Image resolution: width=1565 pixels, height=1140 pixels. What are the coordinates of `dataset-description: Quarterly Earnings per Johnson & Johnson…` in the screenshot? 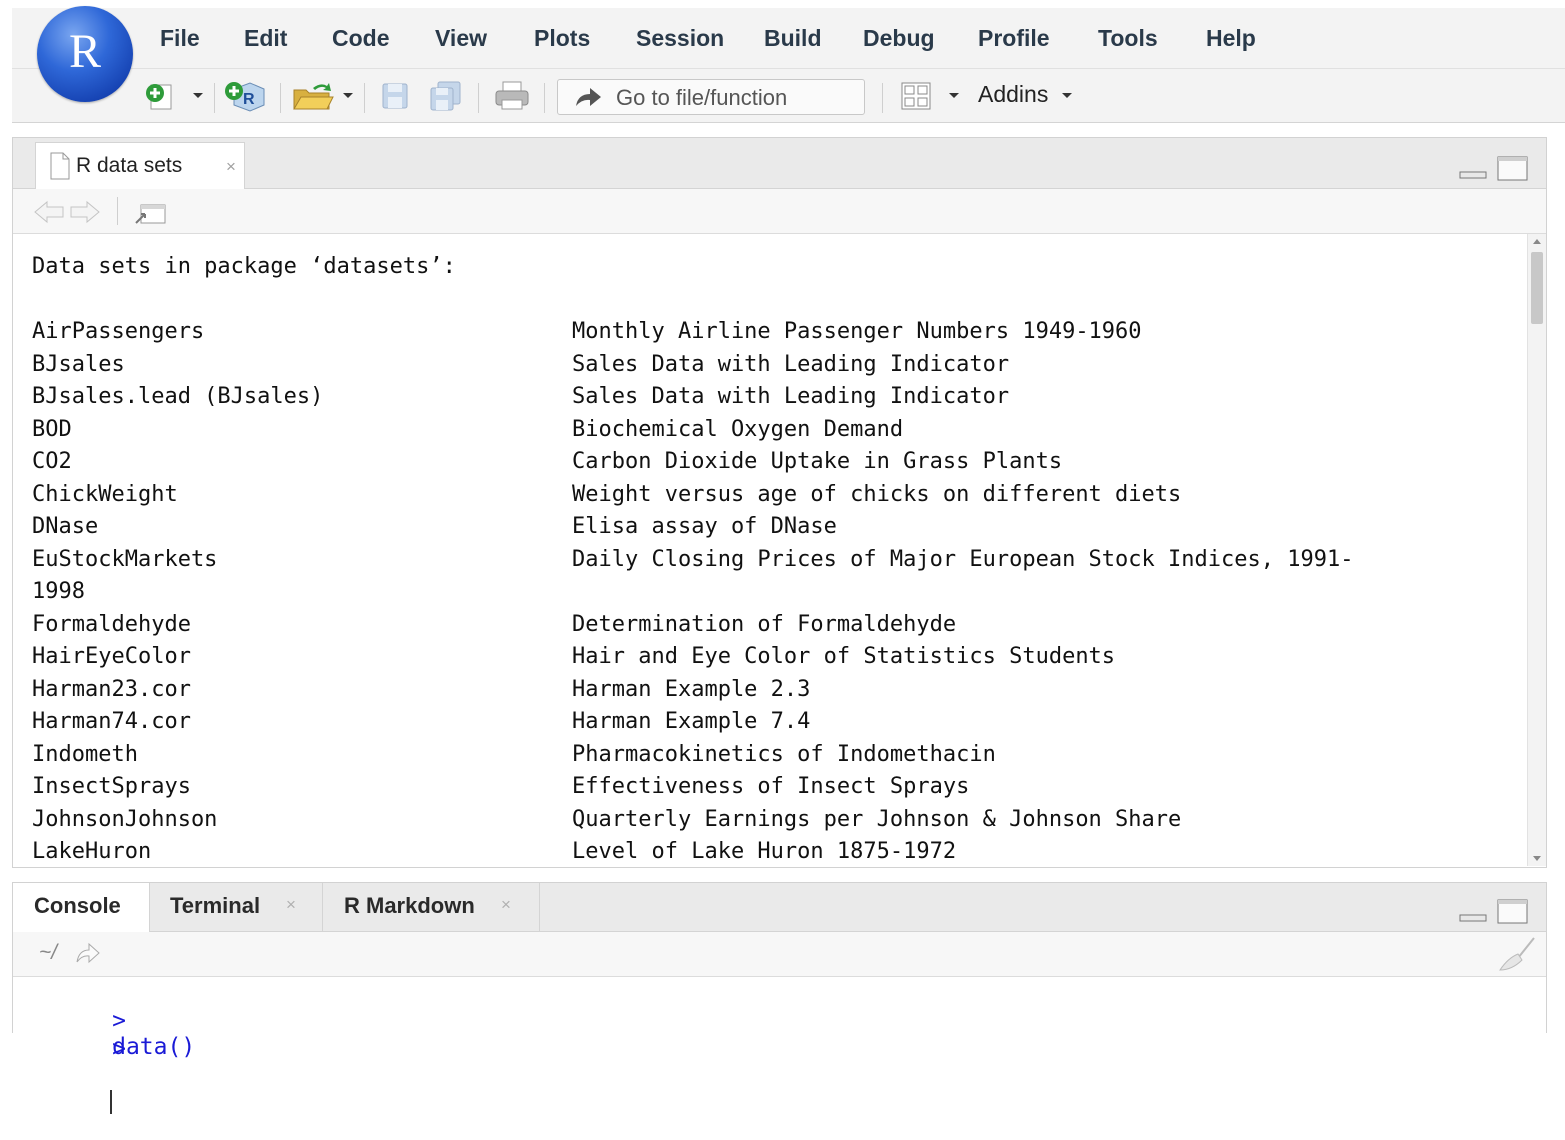 It's located at (877, 819).